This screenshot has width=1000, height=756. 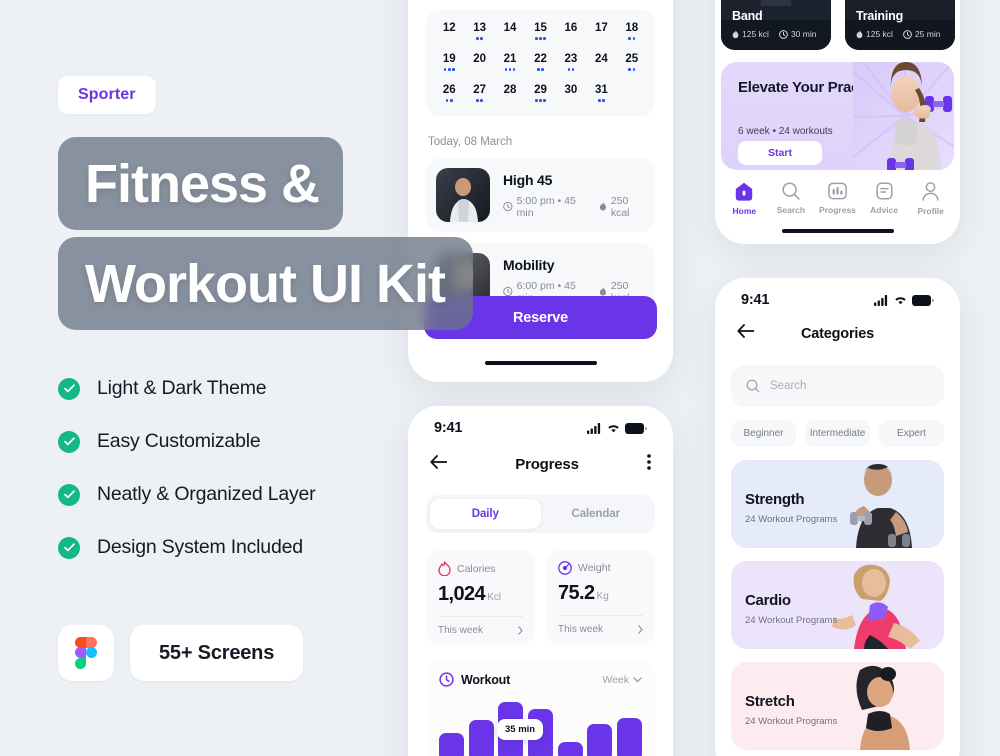 I want to click on tab-search: Search, so click(x=791, y=199).